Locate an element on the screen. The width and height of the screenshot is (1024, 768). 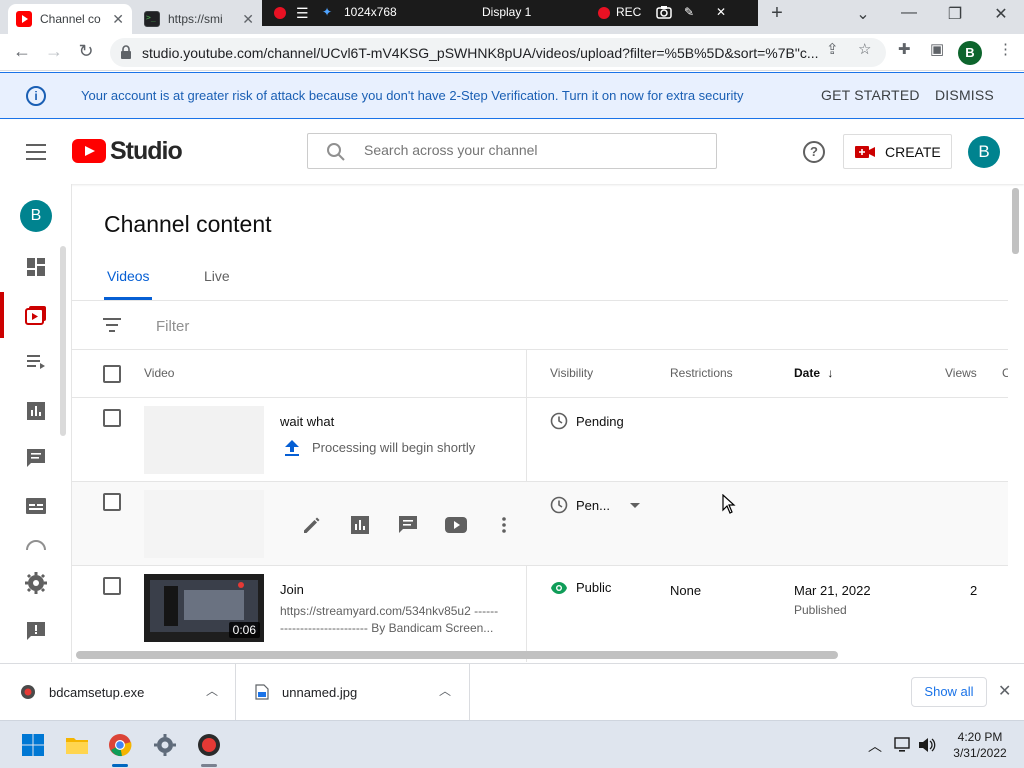
recorder-logo-icon is located at coordinates (280, 13).